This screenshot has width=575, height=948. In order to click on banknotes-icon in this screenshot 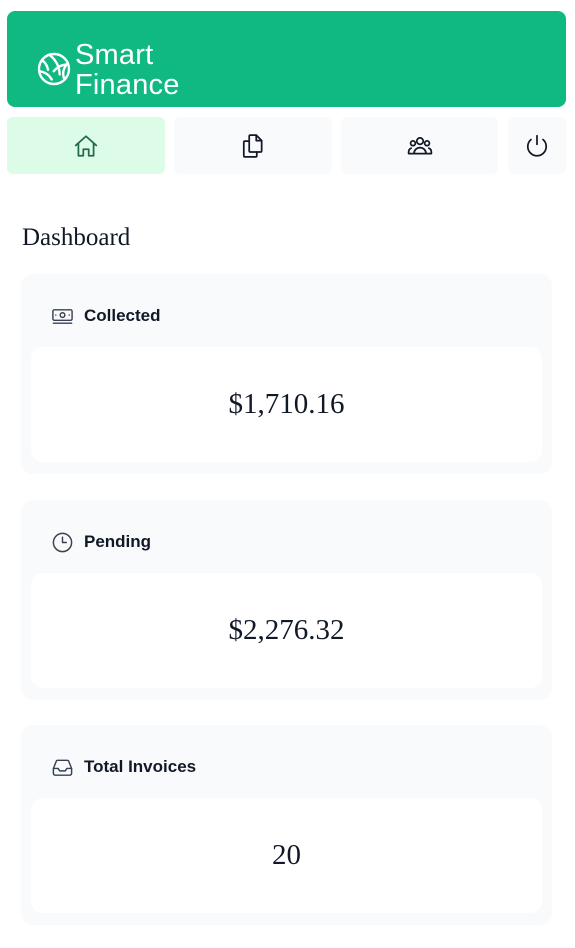, I will do `click(62, 316)`.